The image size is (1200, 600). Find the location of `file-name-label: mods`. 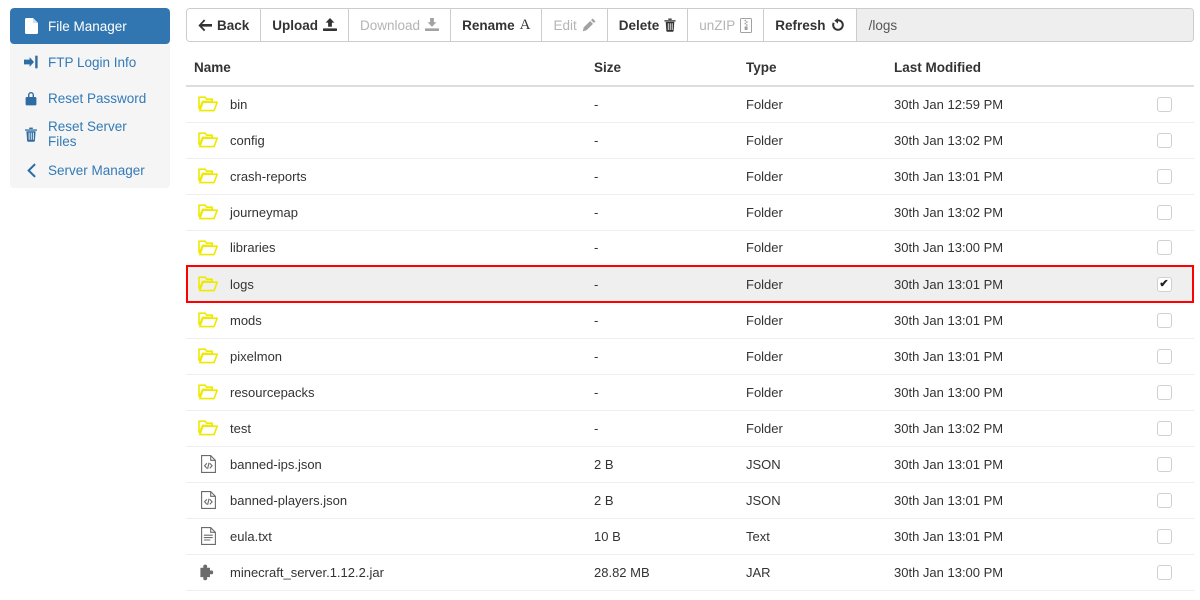

file-name-label: mods is located at coordinates (246, 320).